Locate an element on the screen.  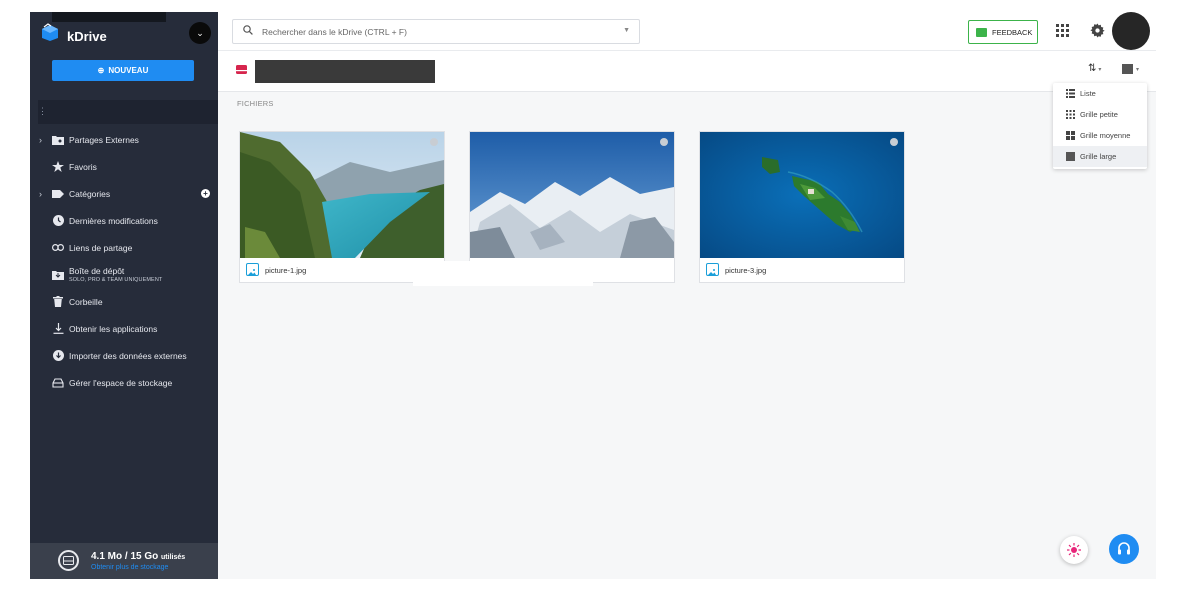
sidebar-item-gerer-stockage: Gérer l'espace de stockage is located at coordinates (124, 382).